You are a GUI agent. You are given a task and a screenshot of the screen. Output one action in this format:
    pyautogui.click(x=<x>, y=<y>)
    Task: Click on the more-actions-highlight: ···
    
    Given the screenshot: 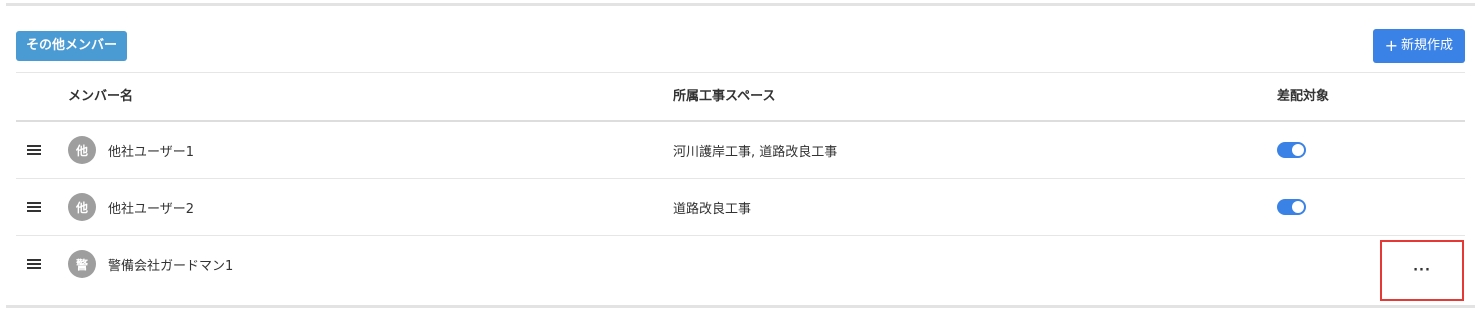 What is the action you would take?
    pyautogui.click(x=1422, y=270)
    